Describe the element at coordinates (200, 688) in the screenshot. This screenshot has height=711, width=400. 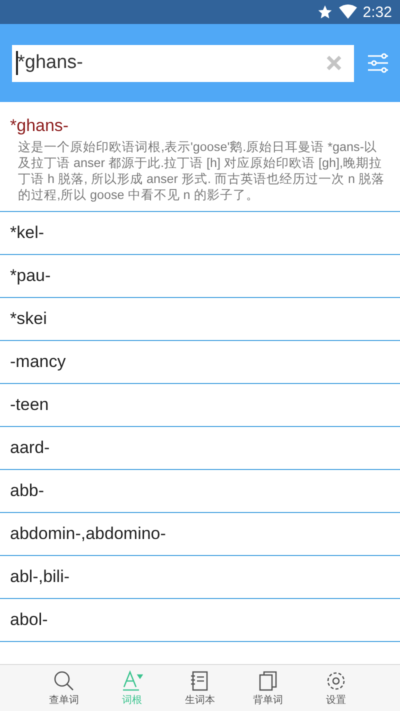
I see `nav-tab: 生词本` at that location.